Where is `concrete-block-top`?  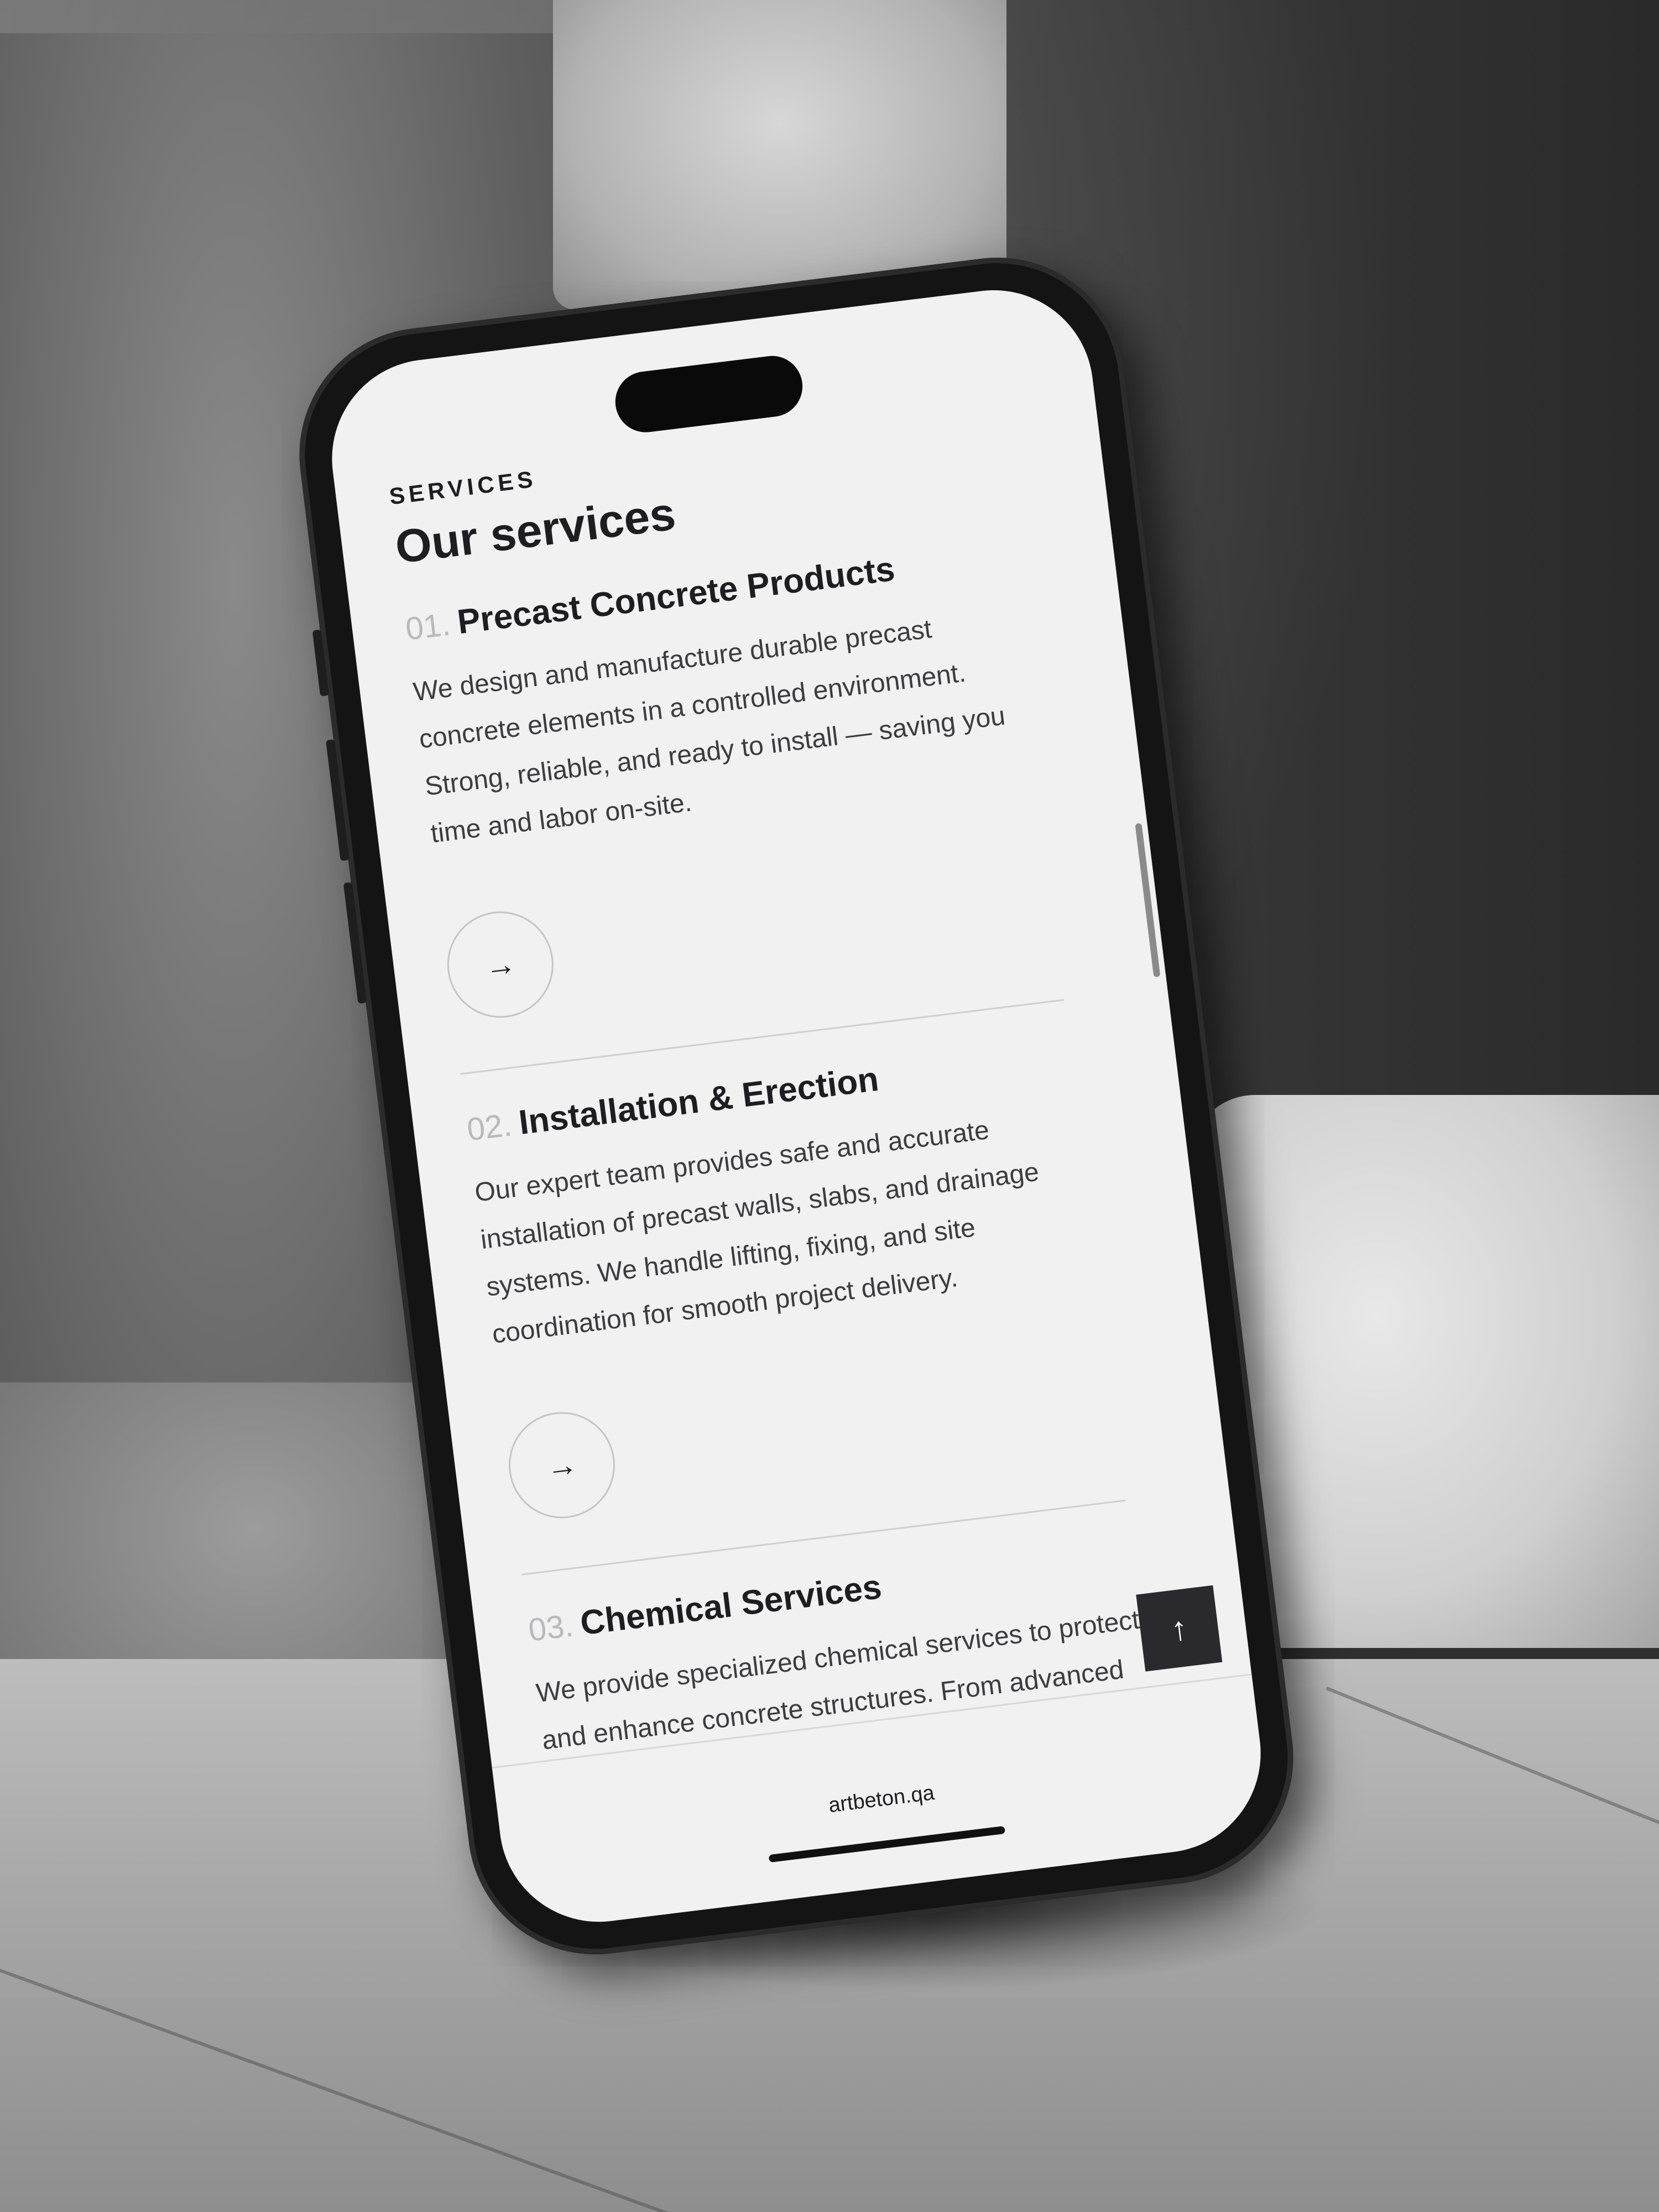 concrete-block-top is located at coordinates (780, 155).